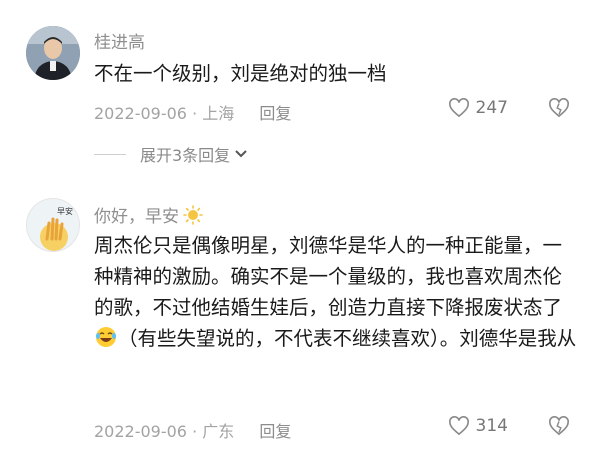 Image resolution: width=600 pixels, height=458 pixels. I want to click on chevron-down-icon, so click(241, 154).